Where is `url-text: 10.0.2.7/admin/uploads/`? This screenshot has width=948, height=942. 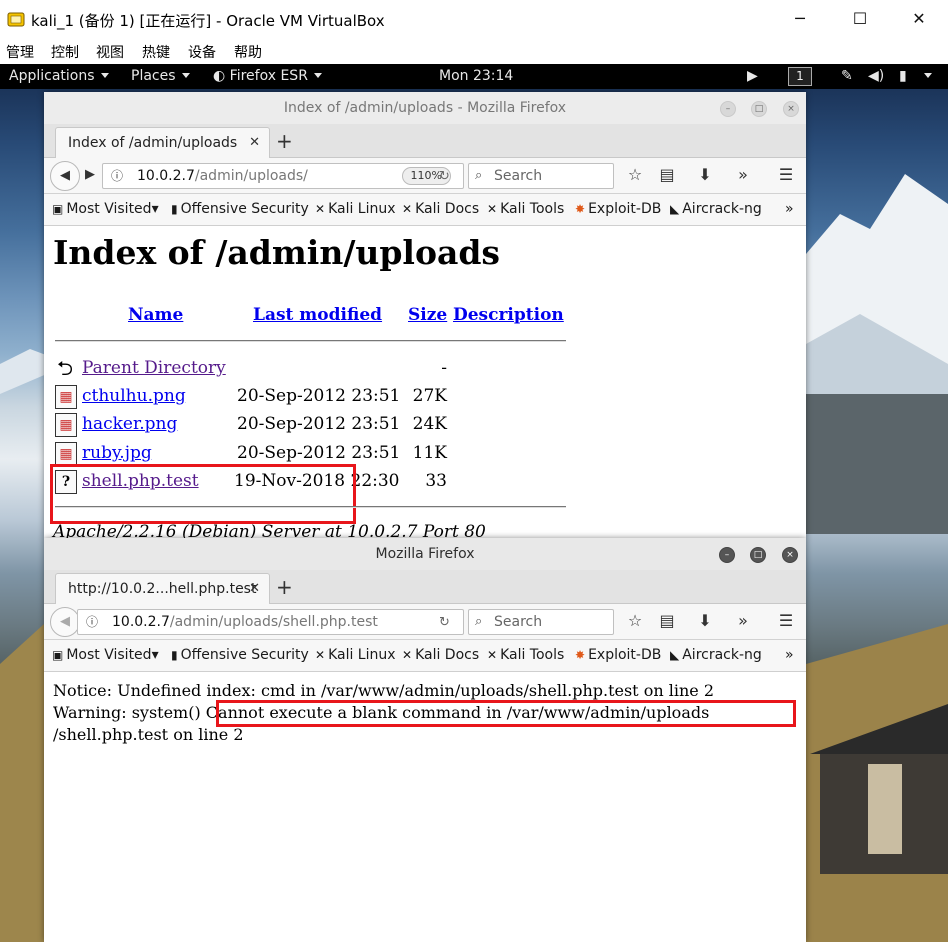 url-text: 10.0.2.7/admin/uploads/ is located at coordinates (222, 176).